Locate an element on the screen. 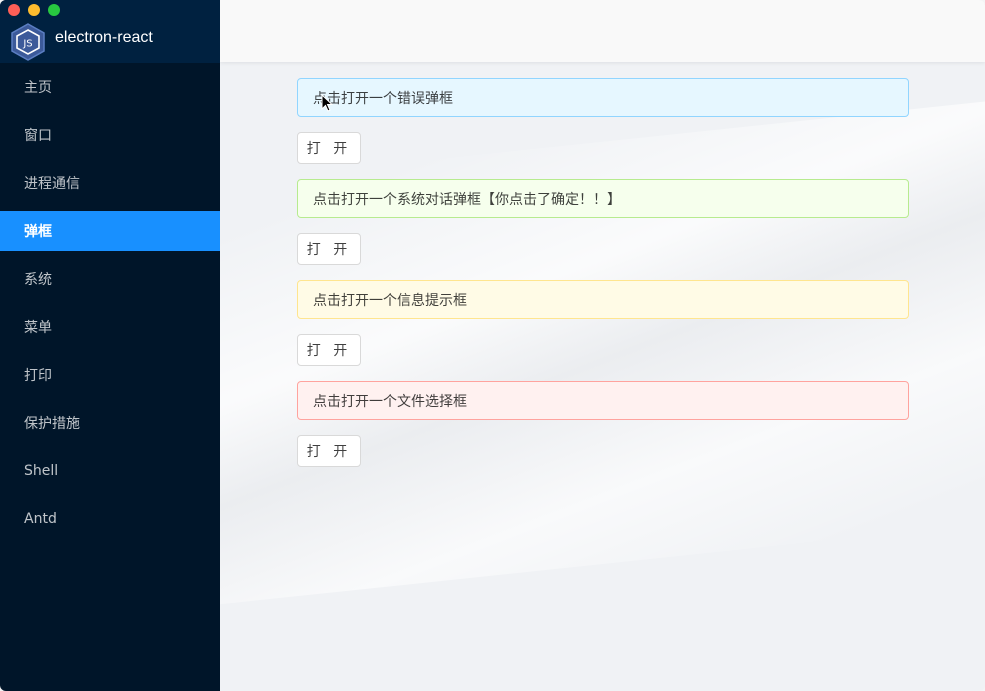 Image resolution: width=985 pixels, height=691 pixels. nodejs-logo-icon: JS is located at coordinates (28, 42).